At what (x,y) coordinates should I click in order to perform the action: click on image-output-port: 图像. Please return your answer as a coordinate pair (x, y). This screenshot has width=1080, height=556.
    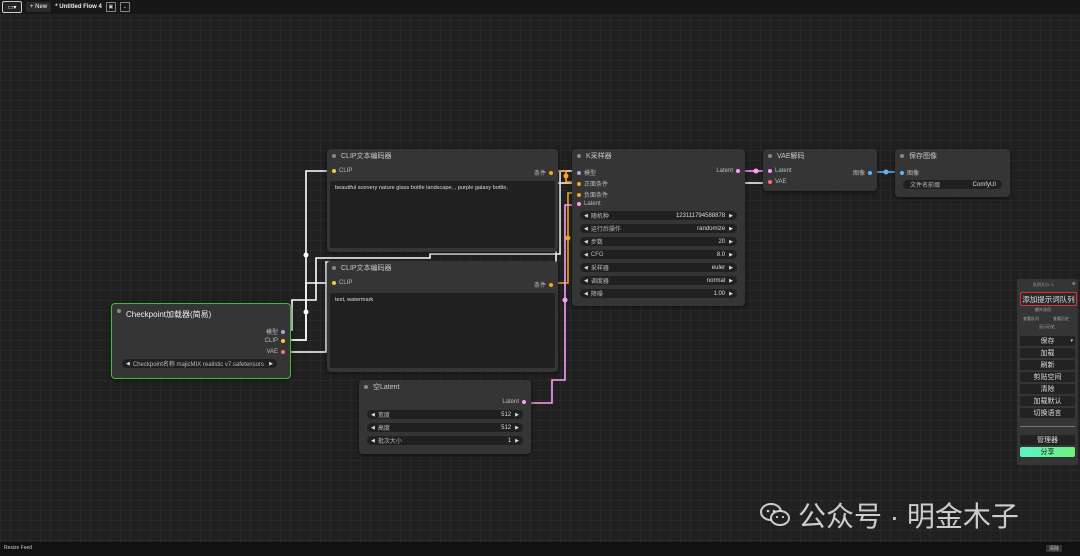
    Looking at the image, I should click on (862, 172).